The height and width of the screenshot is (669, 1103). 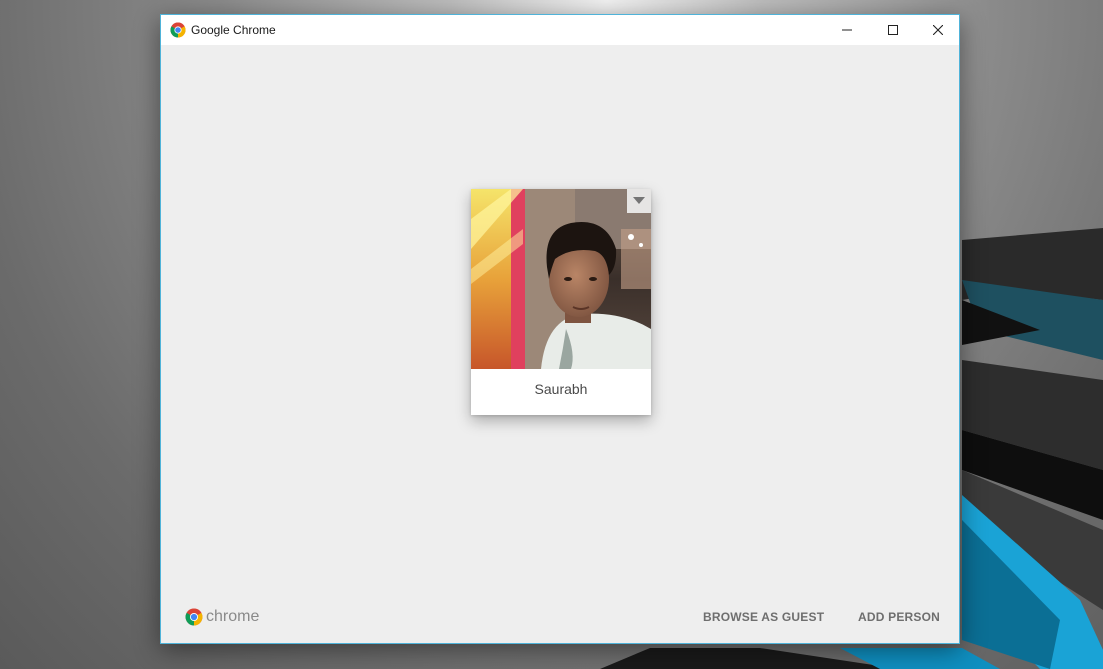 I want to click on avatar-photo, so click(x=561, y=279).